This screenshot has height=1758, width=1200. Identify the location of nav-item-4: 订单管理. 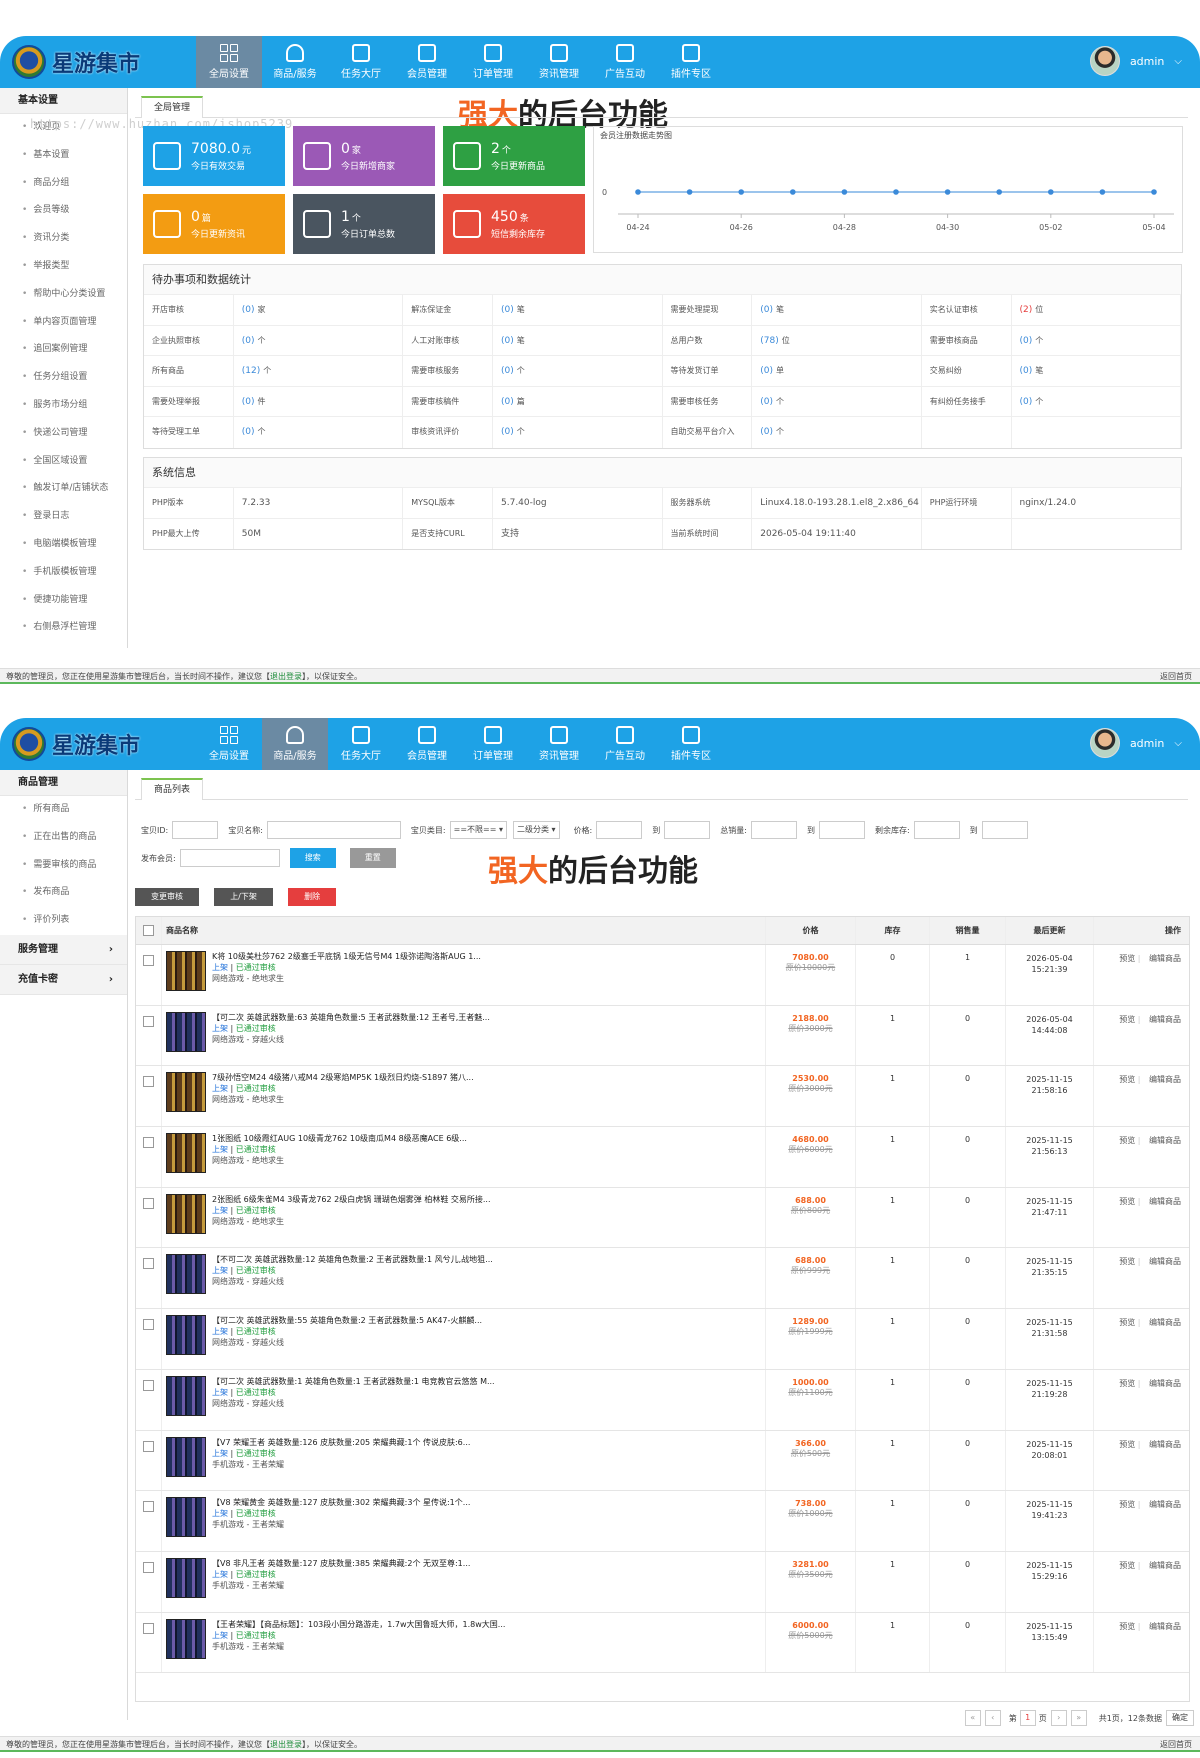
(493, 62).